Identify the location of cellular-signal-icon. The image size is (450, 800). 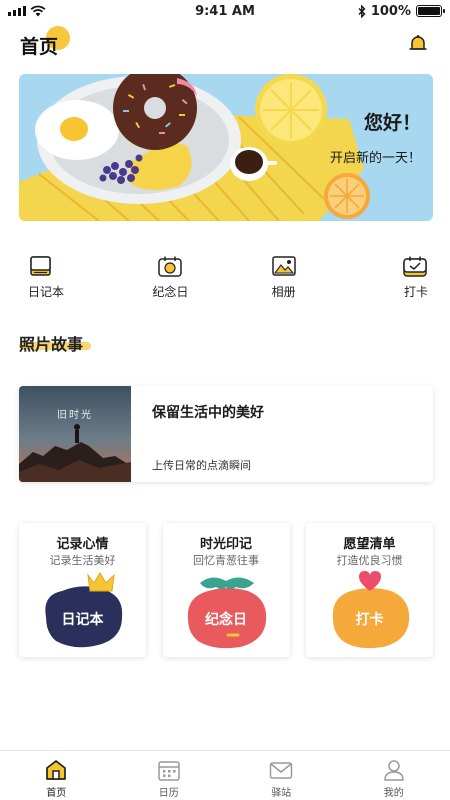
(17, 11).